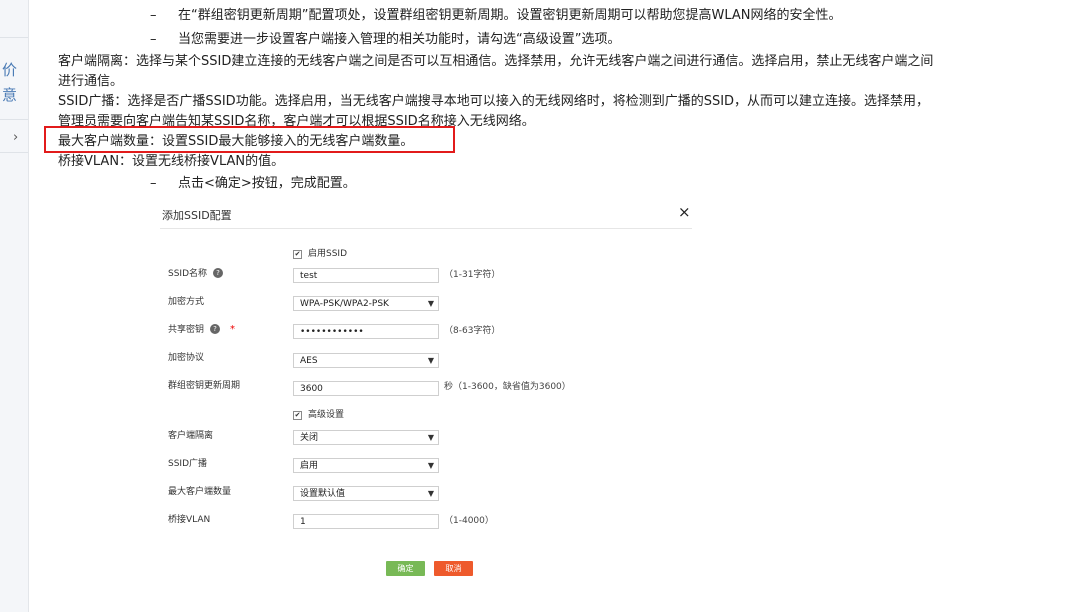 This screenshot has width=1079, height=612. Describe the element at coordinates (366, 388) in the screenshot. I see `rekey-period-input: 3600` at that location.